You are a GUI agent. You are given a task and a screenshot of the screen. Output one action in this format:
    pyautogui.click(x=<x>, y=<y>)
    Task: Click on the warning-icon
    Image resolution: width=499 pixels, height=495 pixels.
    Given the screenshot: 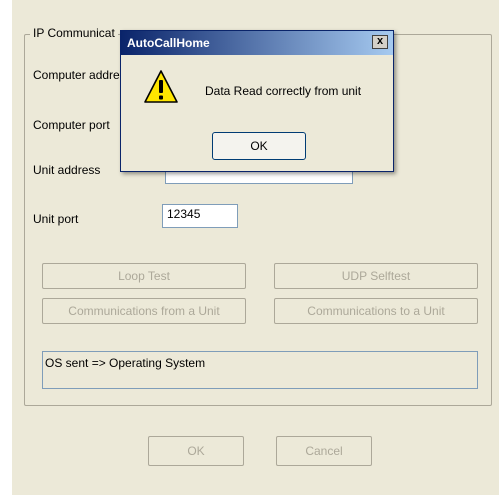 What is the action you would take?
    pyautogui.click(x=161, y=86)
    